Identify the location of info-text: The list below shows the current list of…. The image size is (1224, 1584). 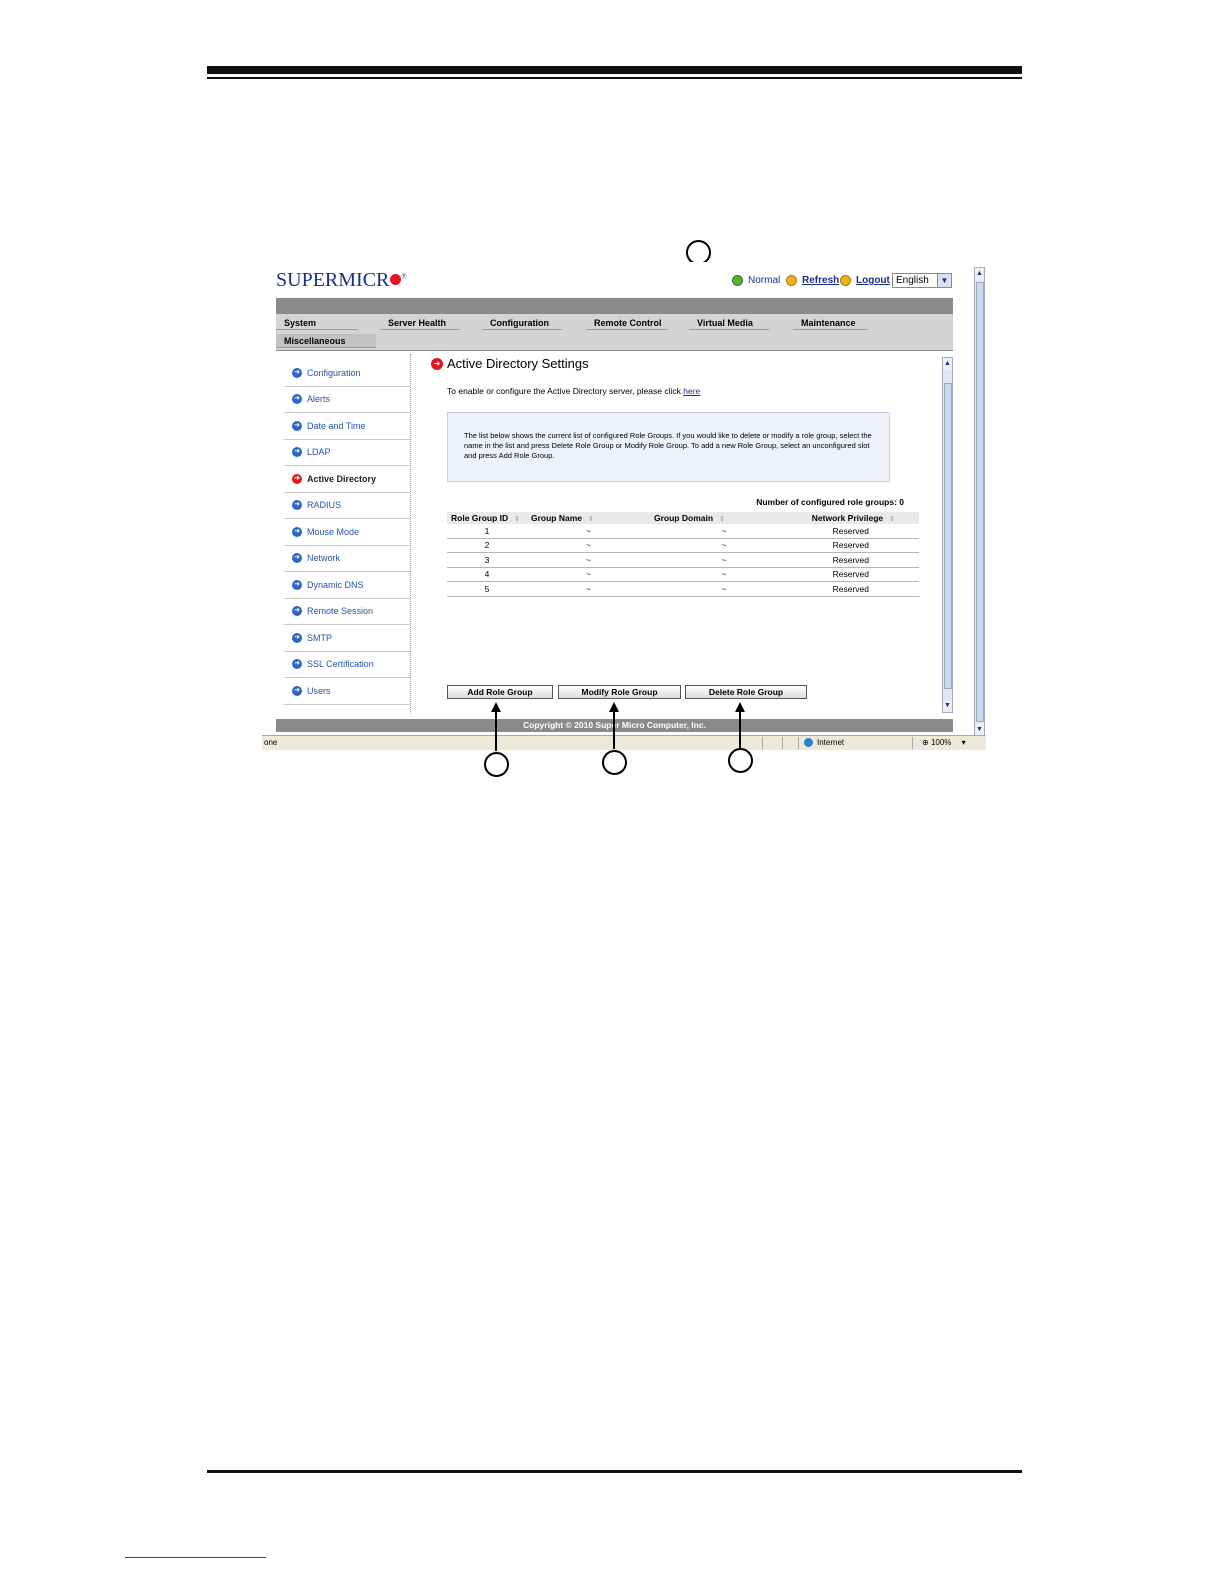
(668, 445).